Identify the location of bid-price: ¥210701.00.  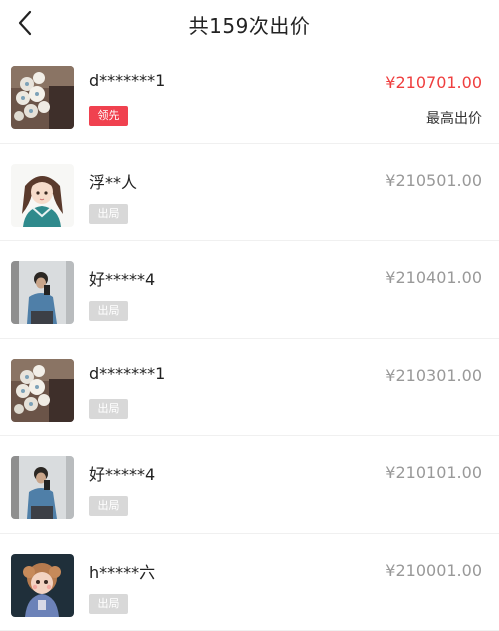
(433, 82).